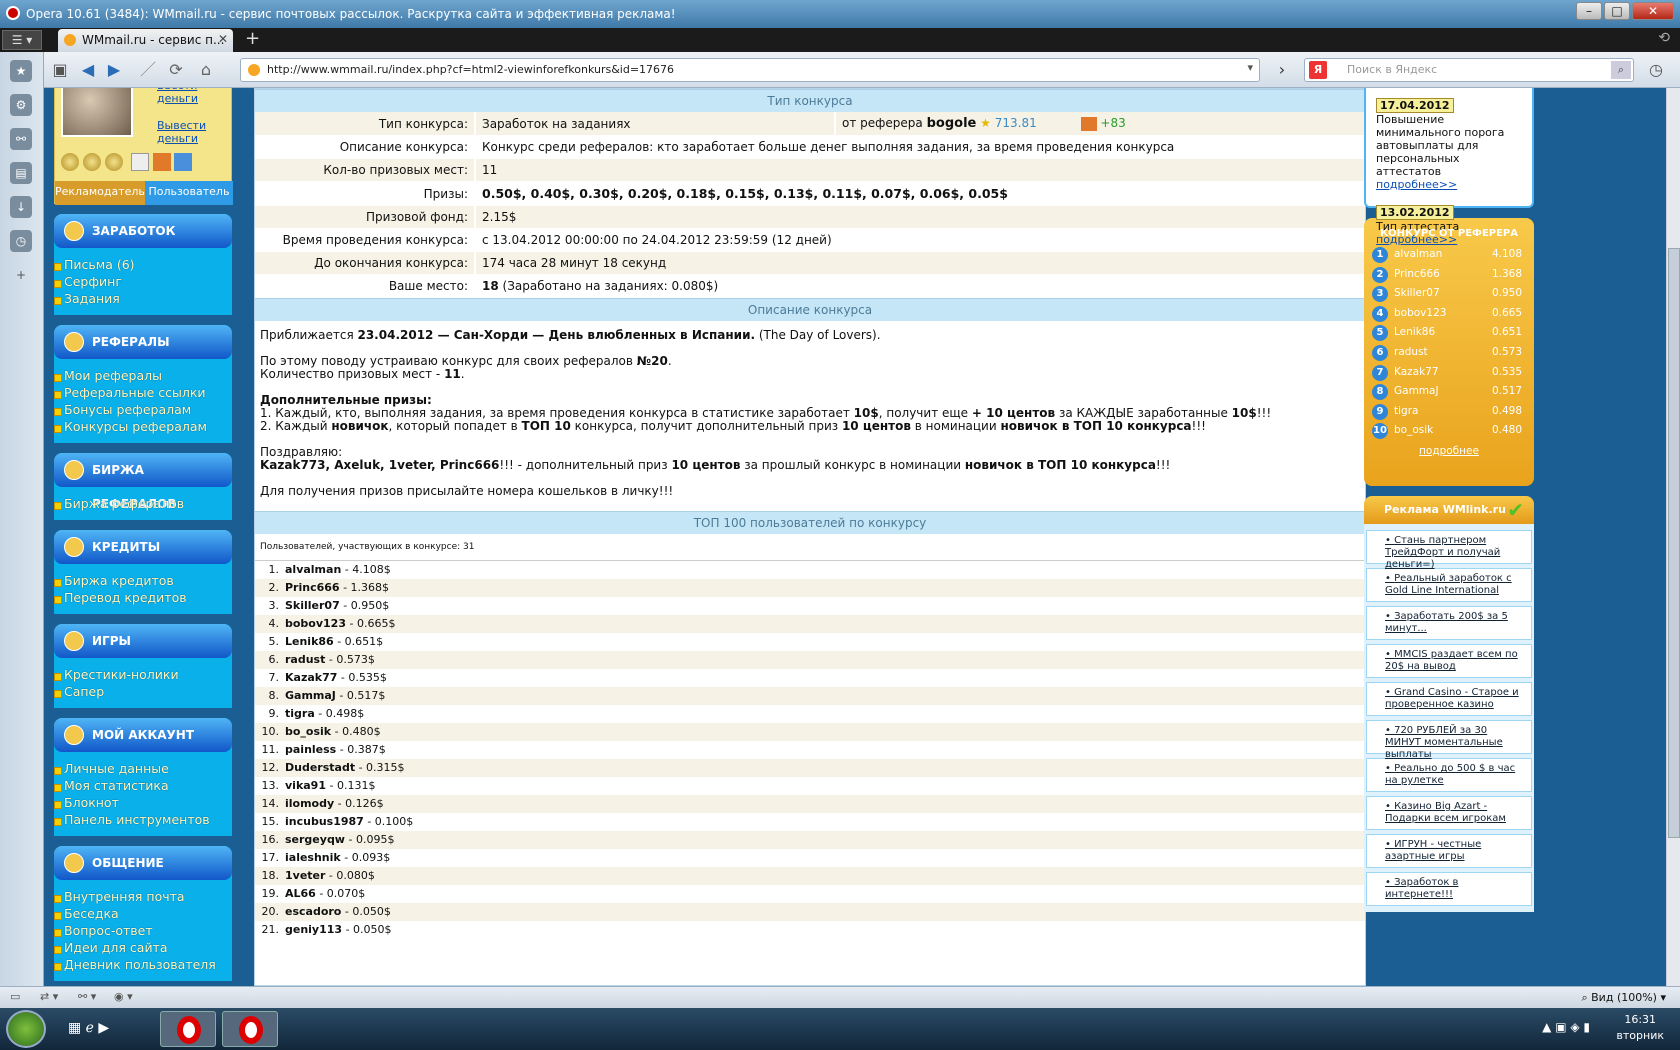 This screenshot has height=1050, width=1680. What do you see at coordinates (148, 70) in the screenshot?
I see `edit-icon: ／` at bounding box center [148, 70].